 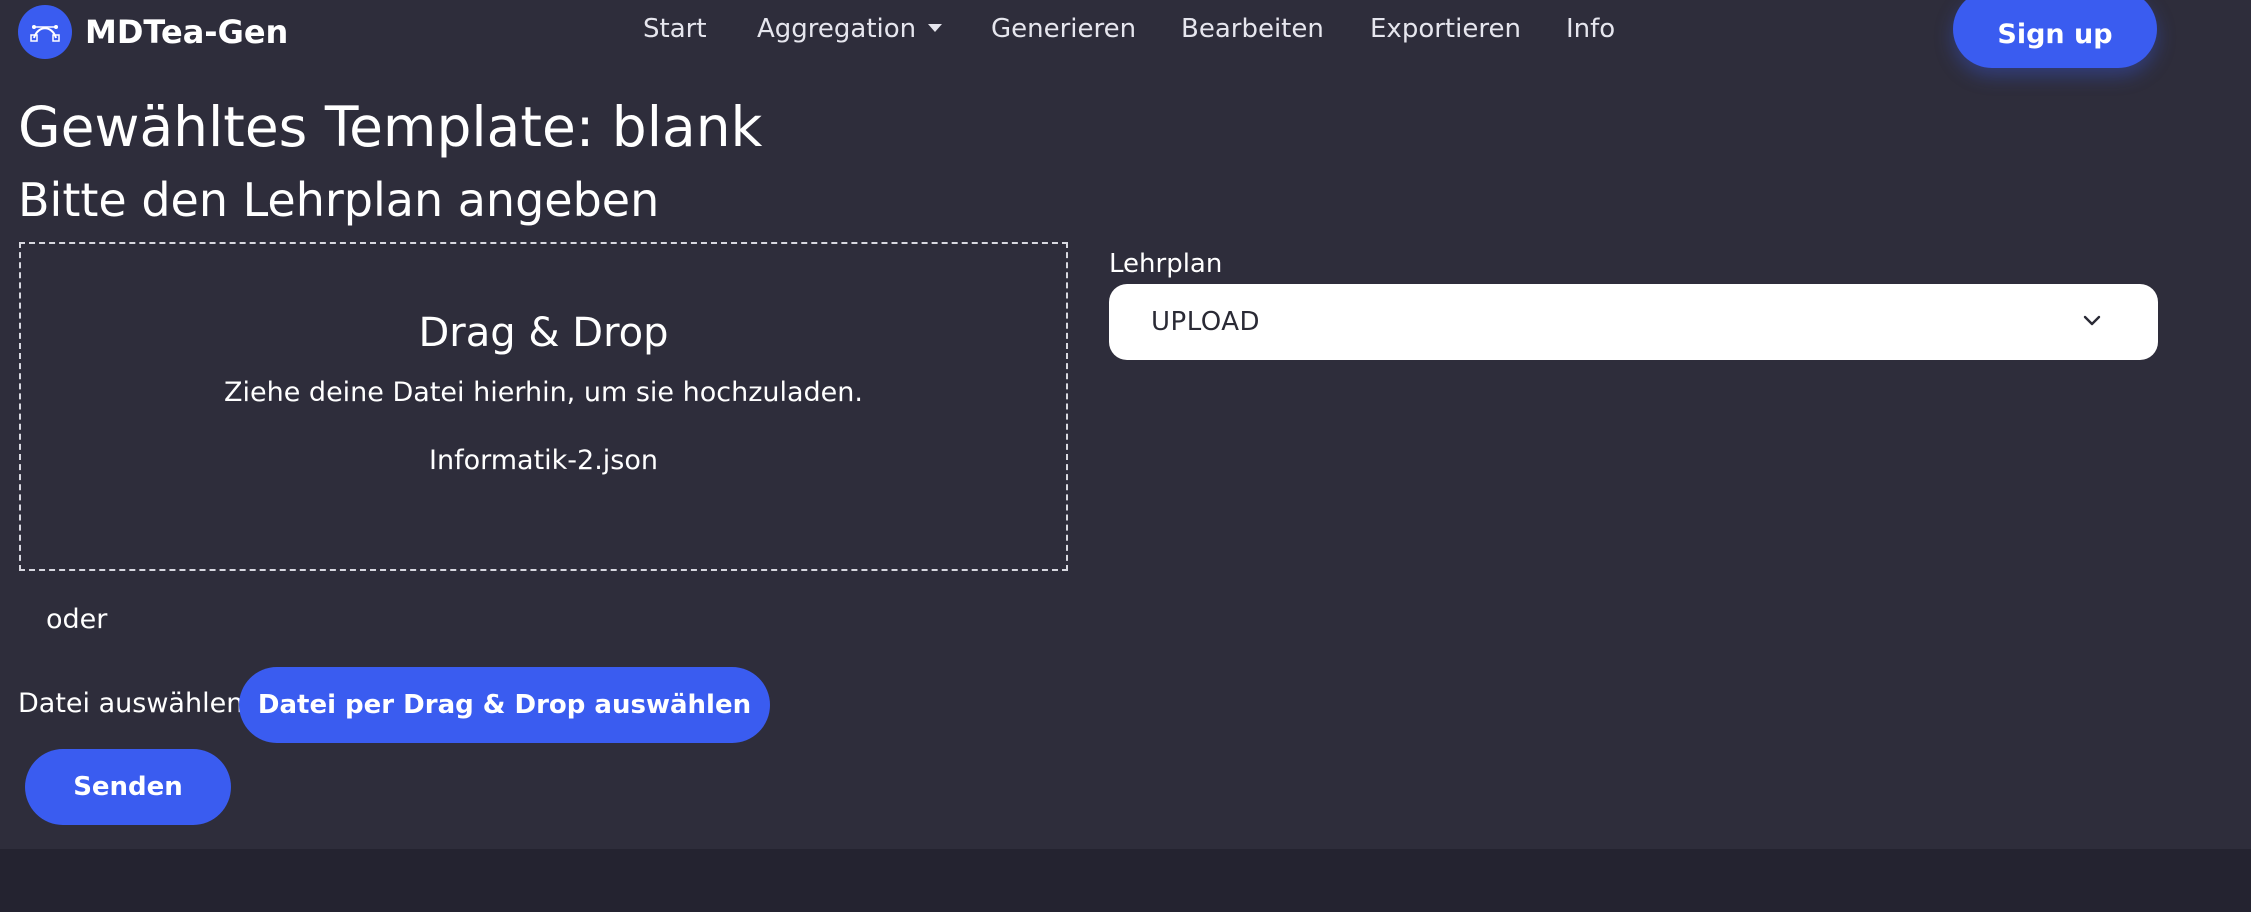 What do you see at coordinates (128, 787) in the screenshot?
I see `submit-button: Senden` at bounding box center [128, 787].